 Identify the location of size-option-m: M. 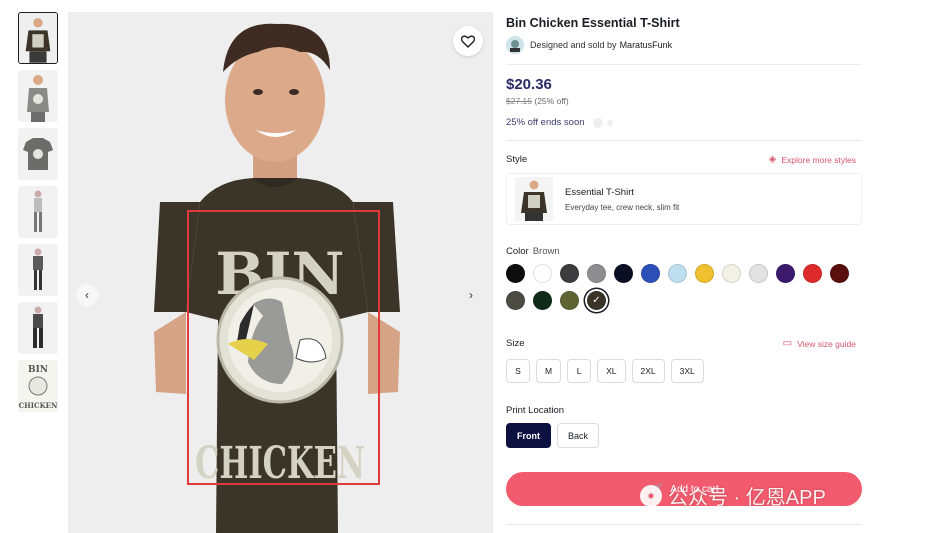
(549, 371).